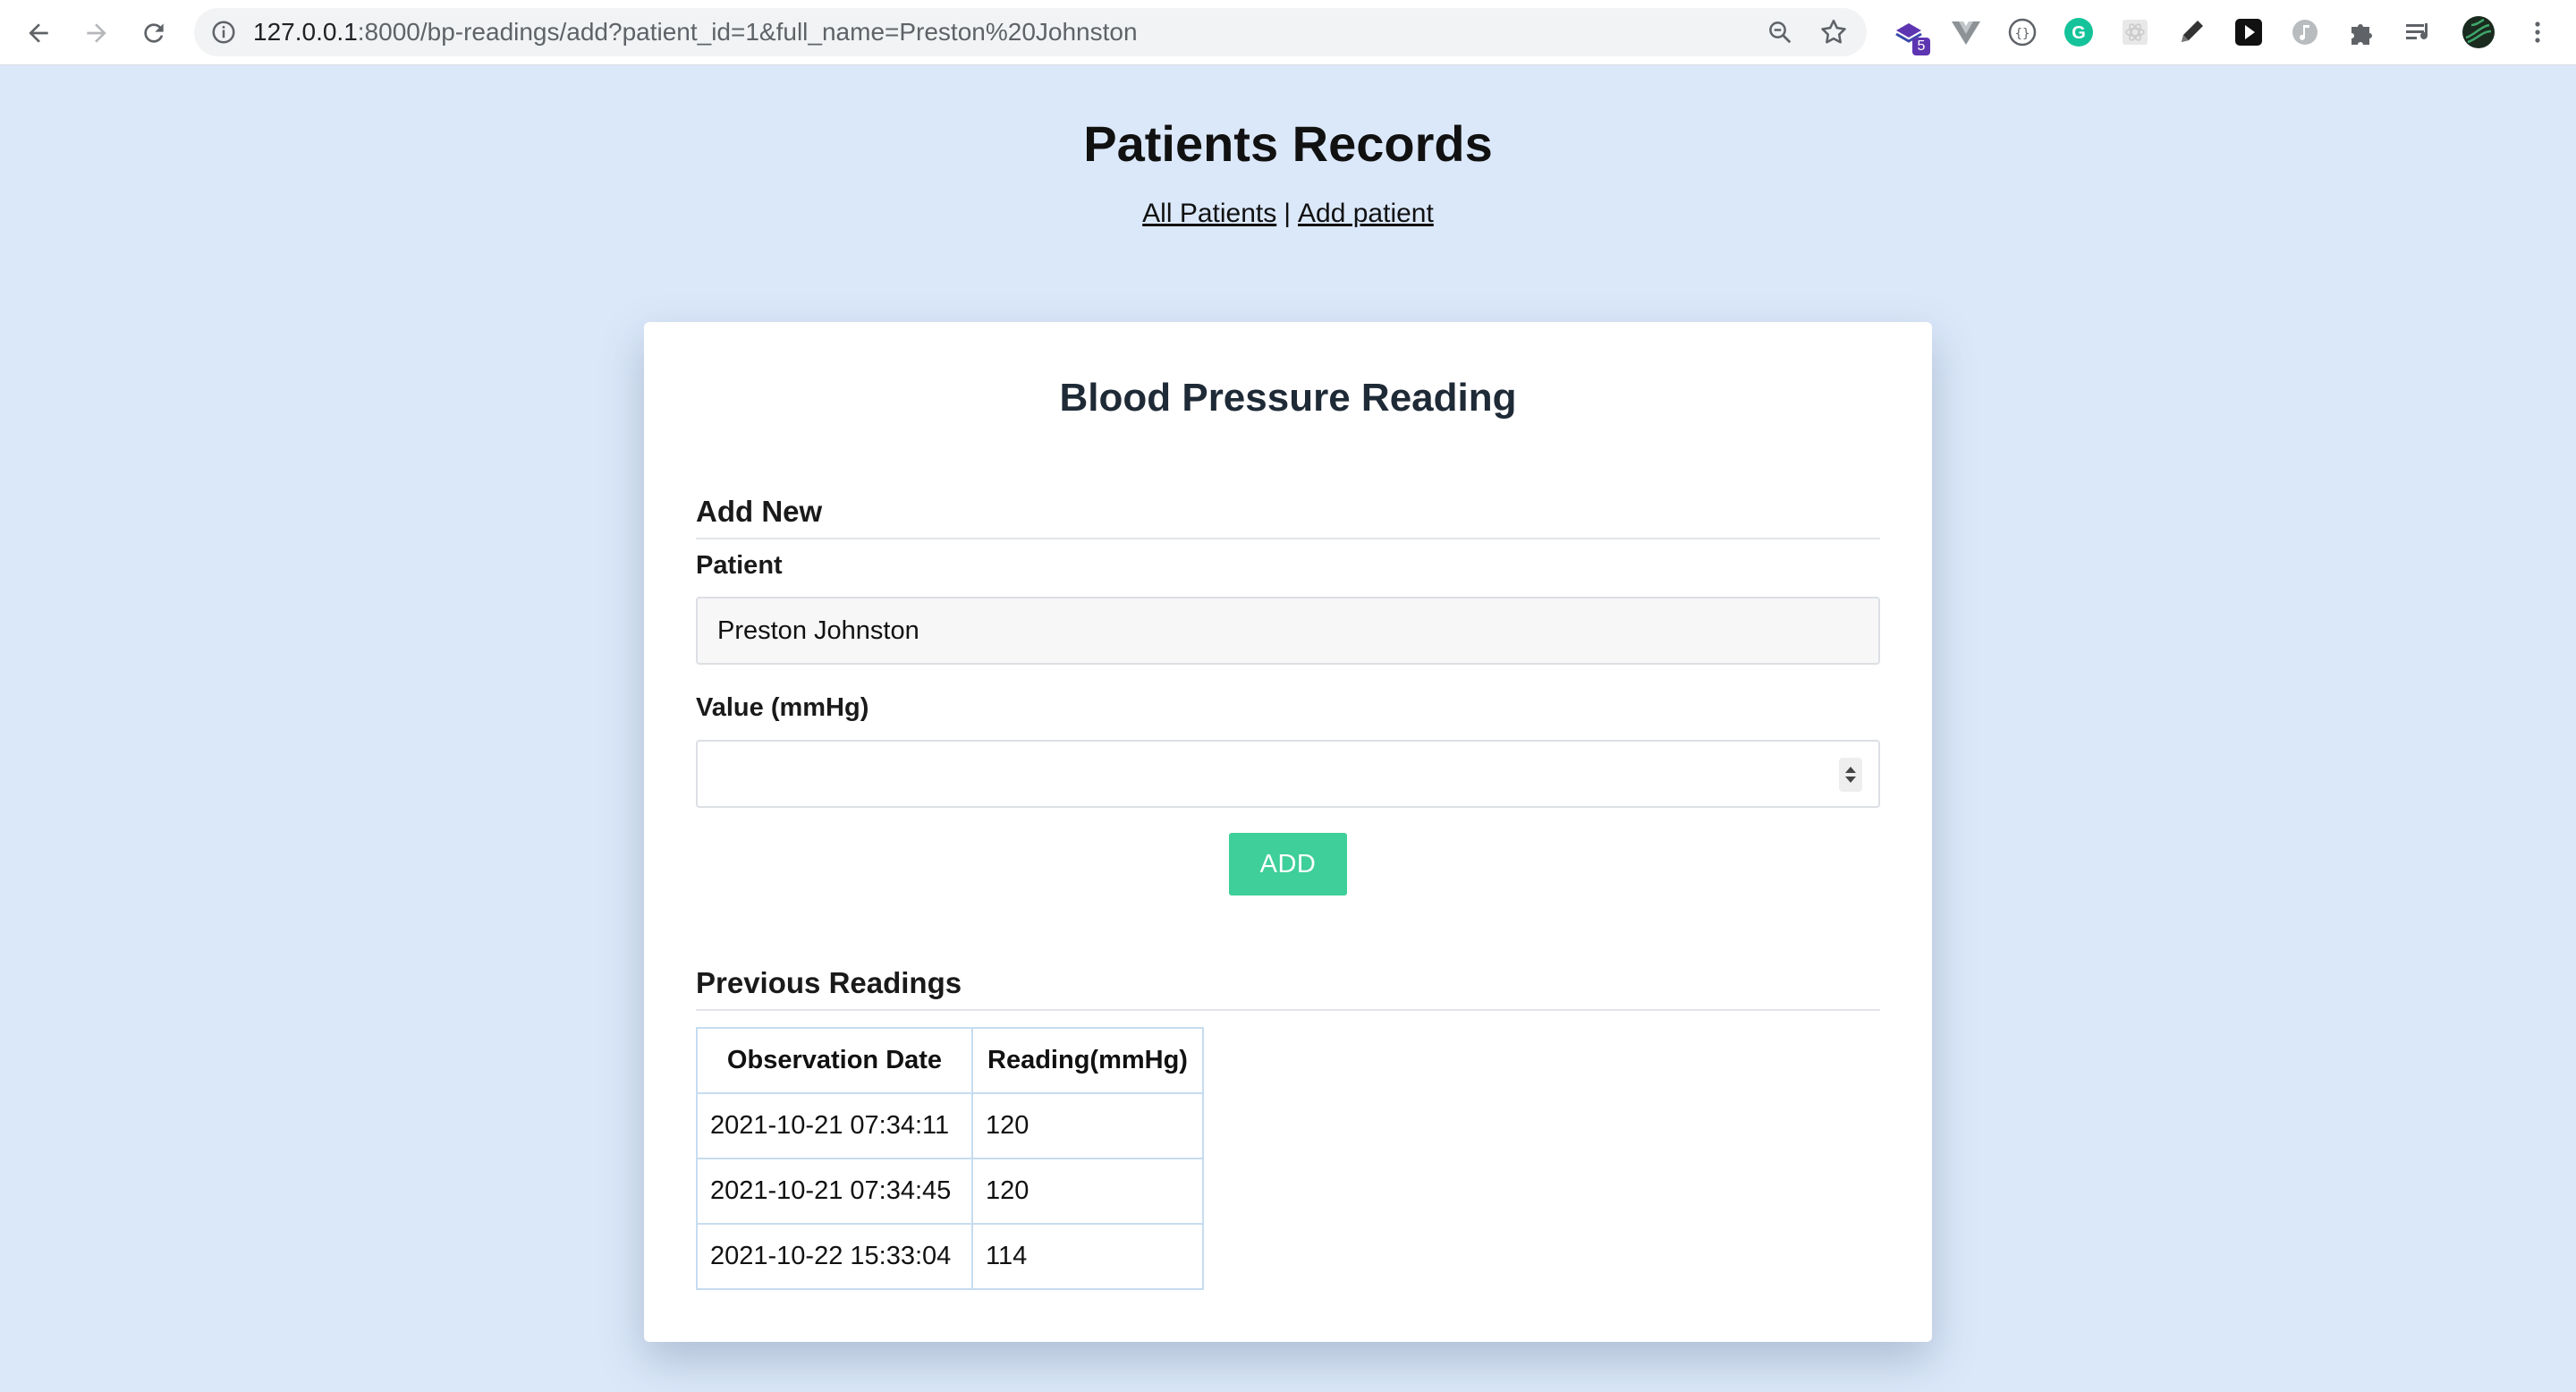 This screenshot has height=1392, width=2576. What do you see at coordinates (1780, 32) in the screenshot?
I see `zoom-icon` at bounding box center [1780, 32].